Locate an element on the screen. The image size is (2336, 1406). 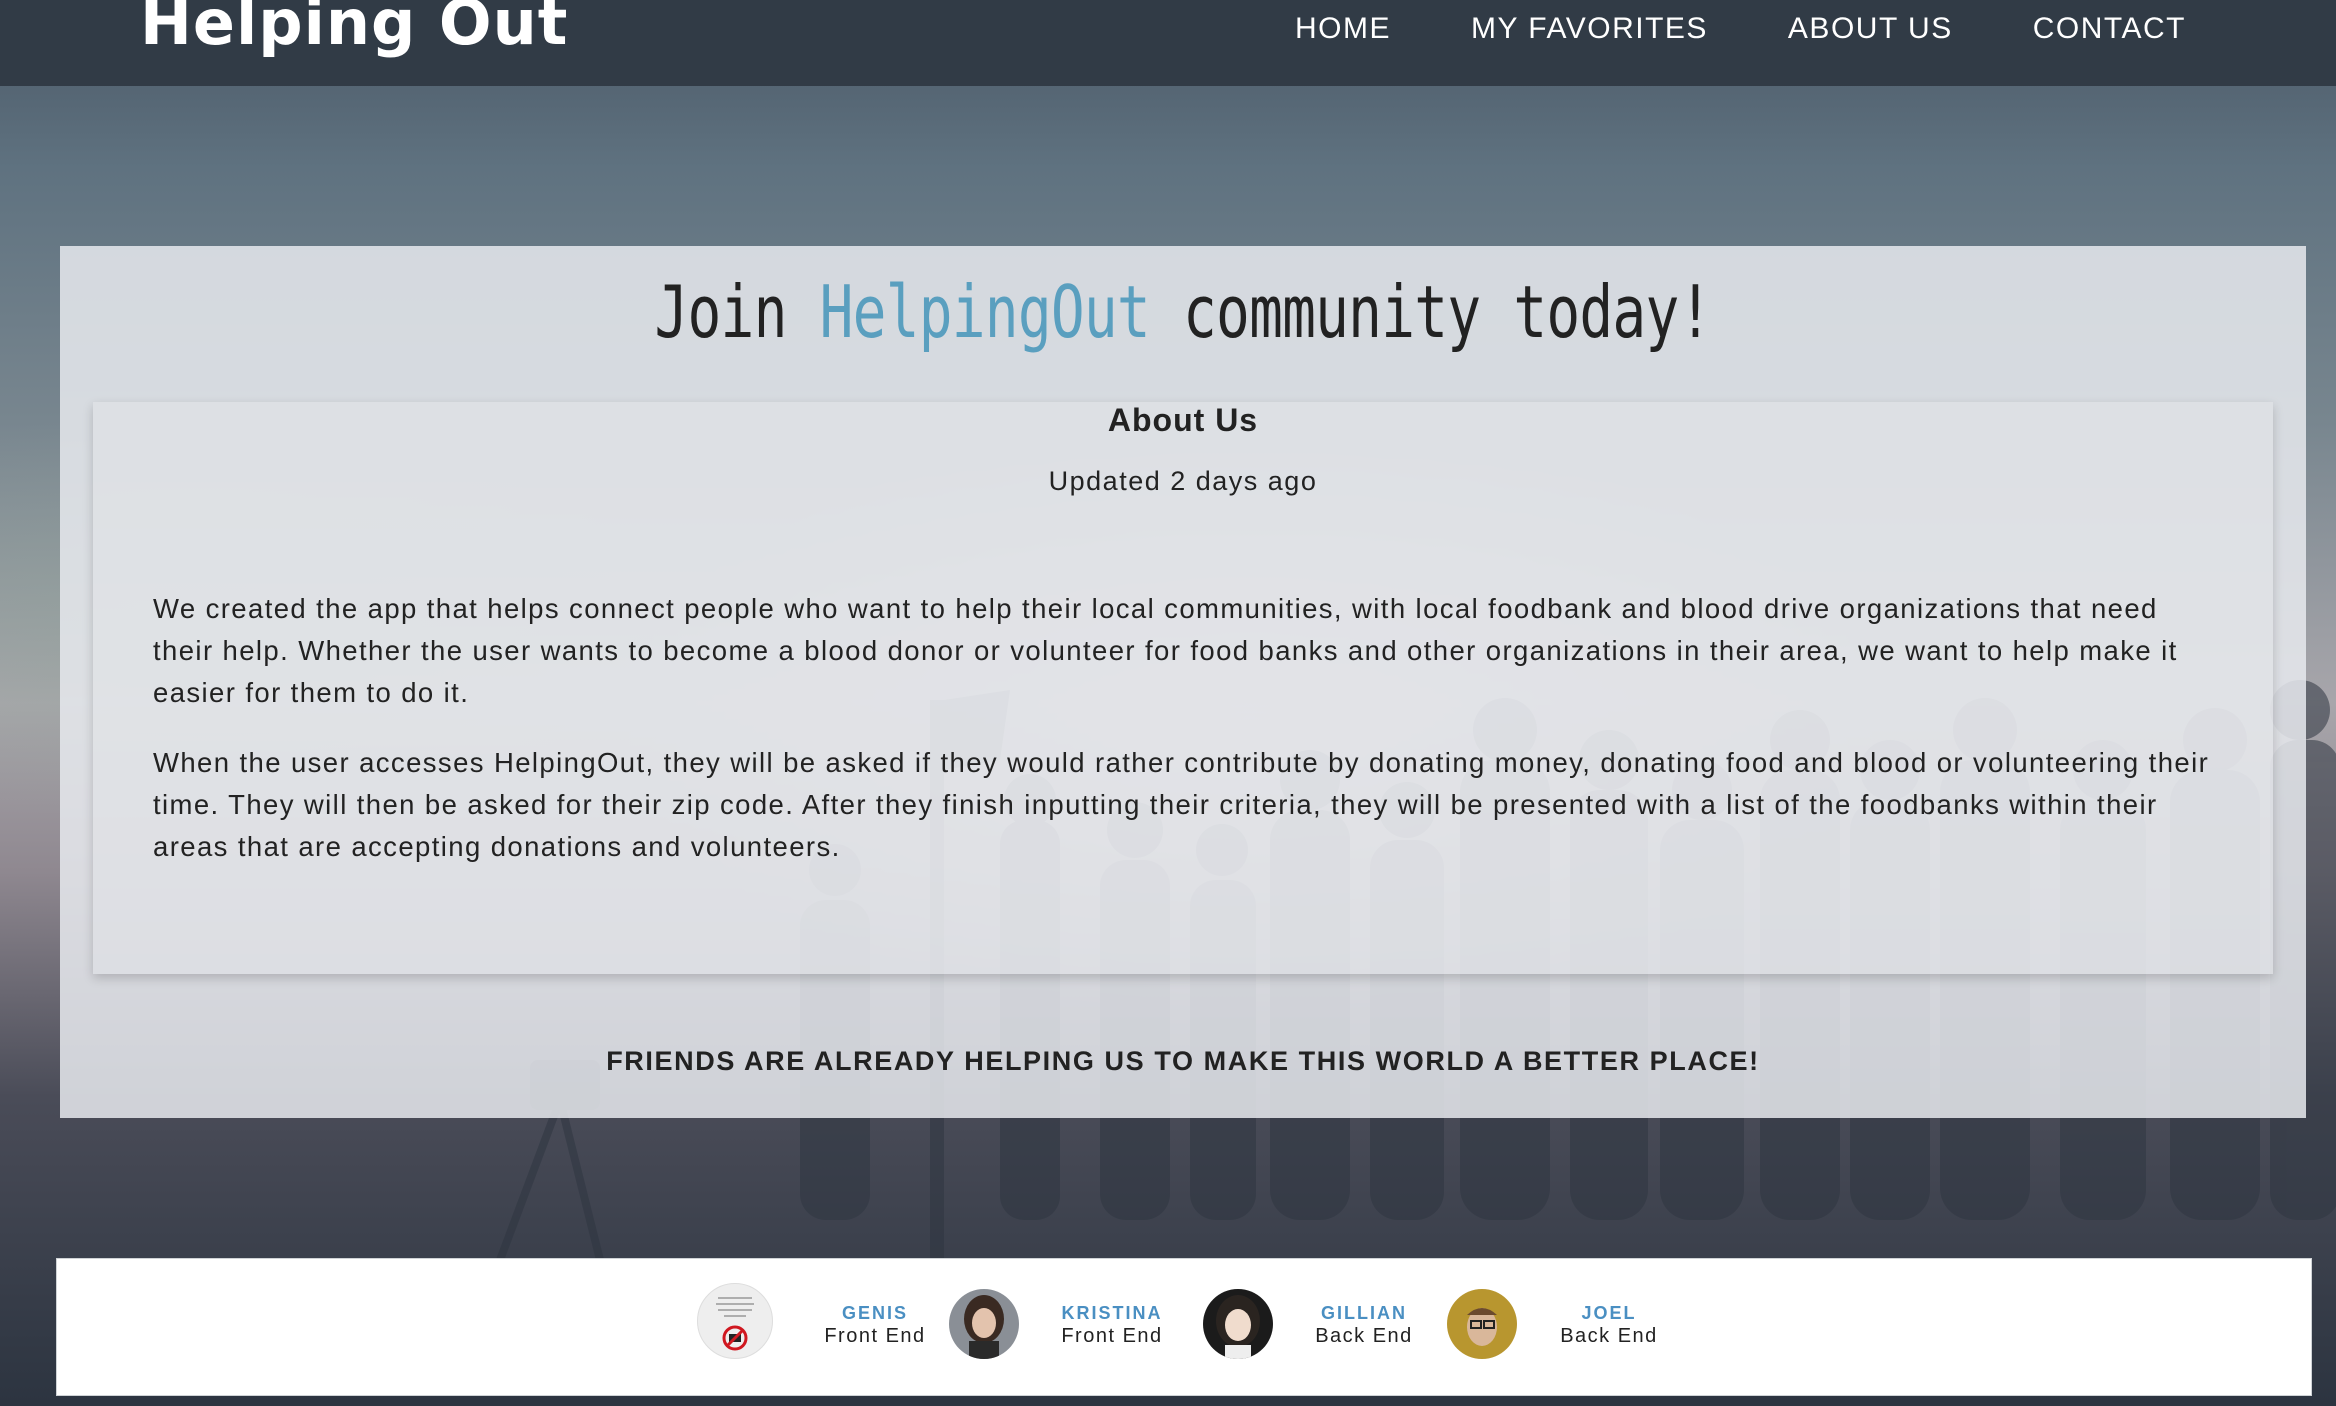
avatar-gillian is located at coordinates (1238, 1324).